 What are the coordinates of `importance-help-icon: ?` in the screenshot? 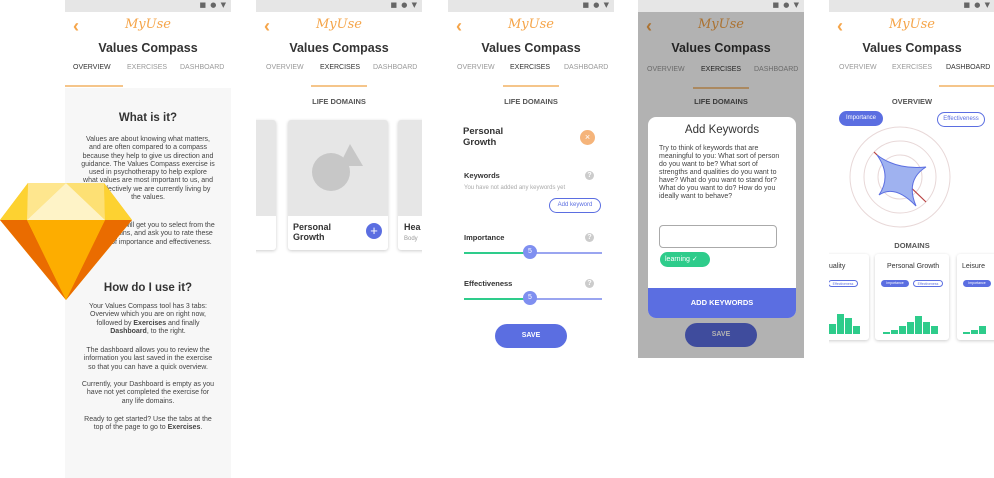 It's located at (589, 237).